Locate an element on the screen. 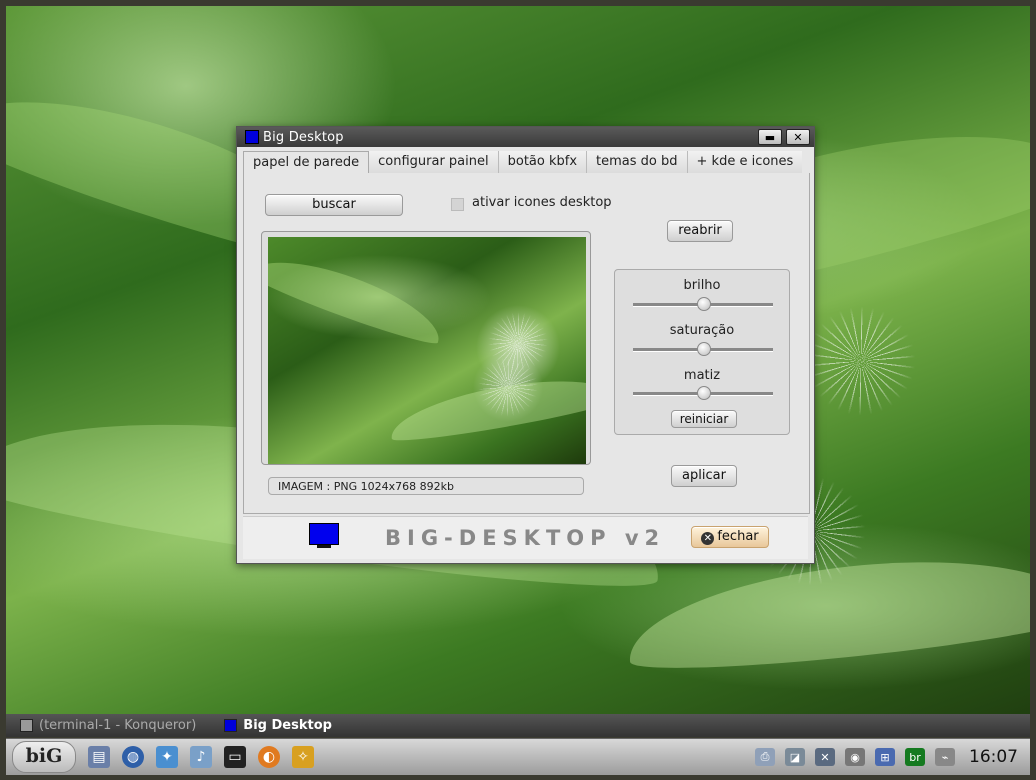  task-konqueror: (terminal-1 - Konqueror) is located at coordinates (108, 725).